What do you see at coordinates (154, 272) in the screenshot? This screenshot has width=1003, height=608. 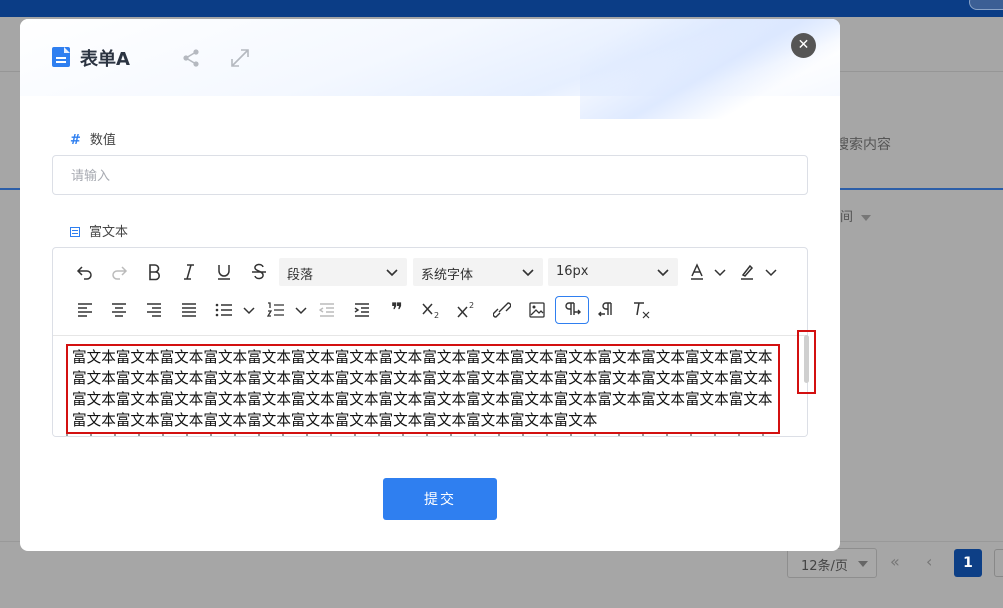 I see `bold-icon` at bounding box center [154, 272].